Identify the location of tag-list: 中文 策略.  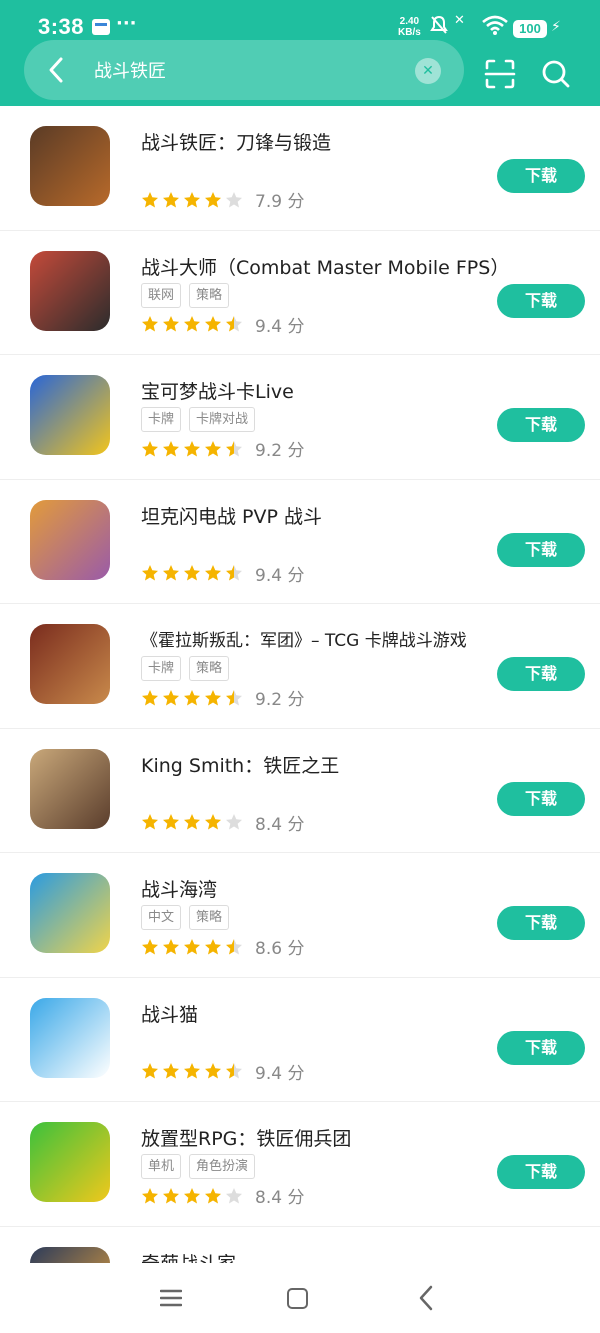
(185, 917).